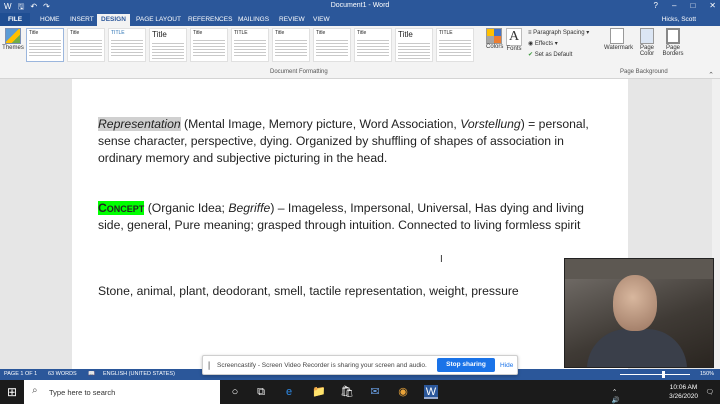  I want to click on page-count: PAGE 1 OF 1, so click(20, 374).